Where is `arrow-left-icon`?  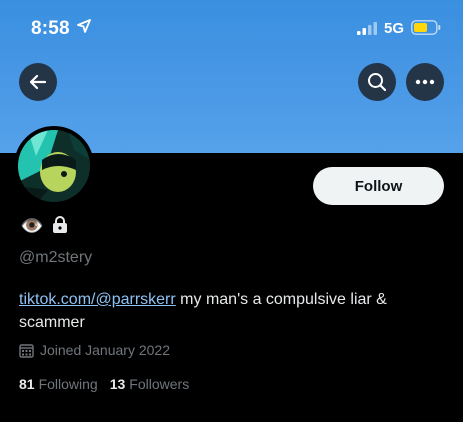
arrow-left-icon is located at coordinates (38, 82).